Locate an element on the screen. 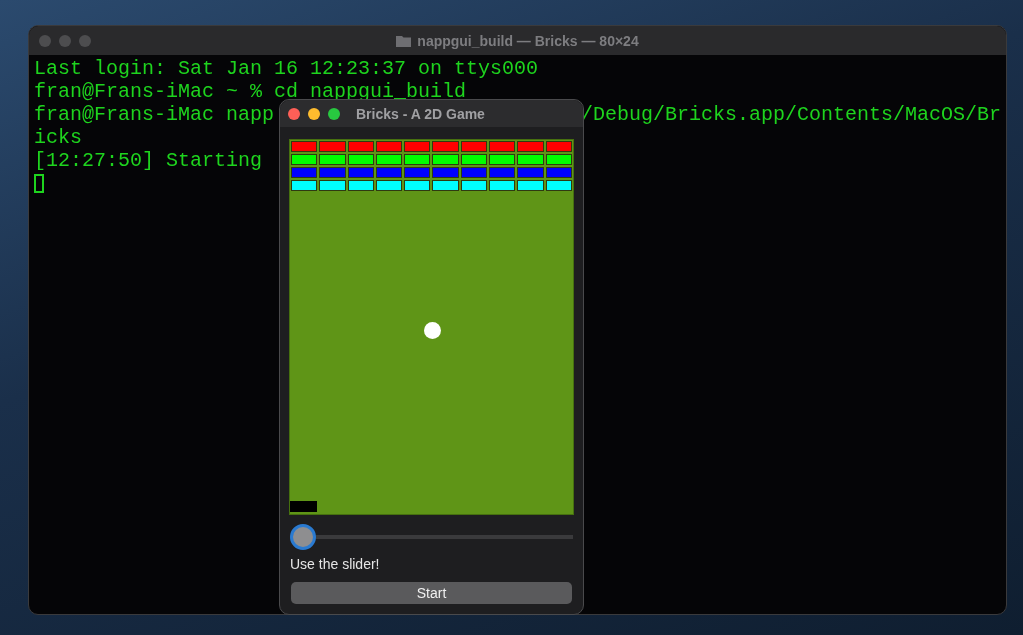 The image size is (1023, 635). slider-label: Use the slider! is located at coordinates (335, 564).